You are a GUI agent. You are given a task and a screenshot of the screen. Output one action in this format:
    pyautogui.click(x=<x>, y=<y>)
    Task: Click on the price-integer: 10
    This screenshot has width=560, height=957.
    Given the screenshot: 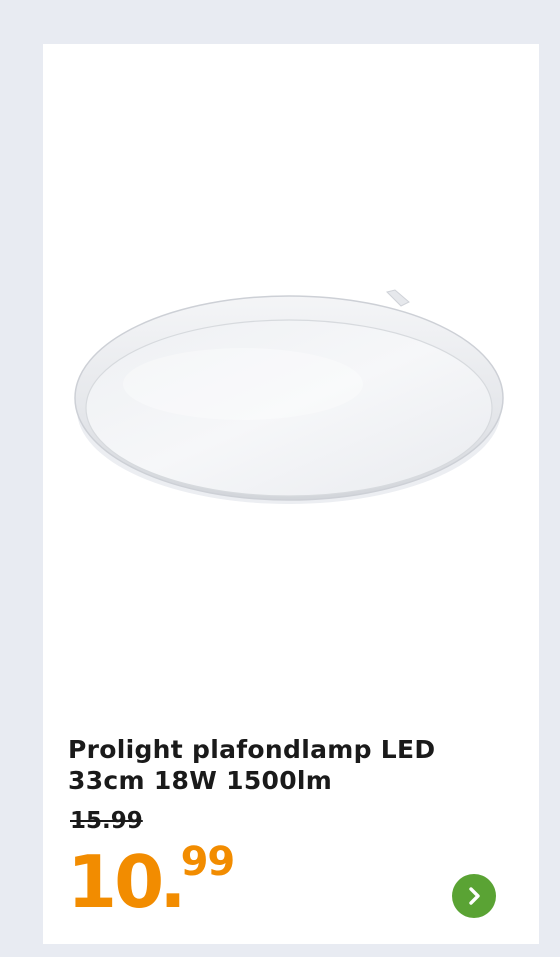 What is the action you would take?
    pyautogui.click(x=115, y=882)
    